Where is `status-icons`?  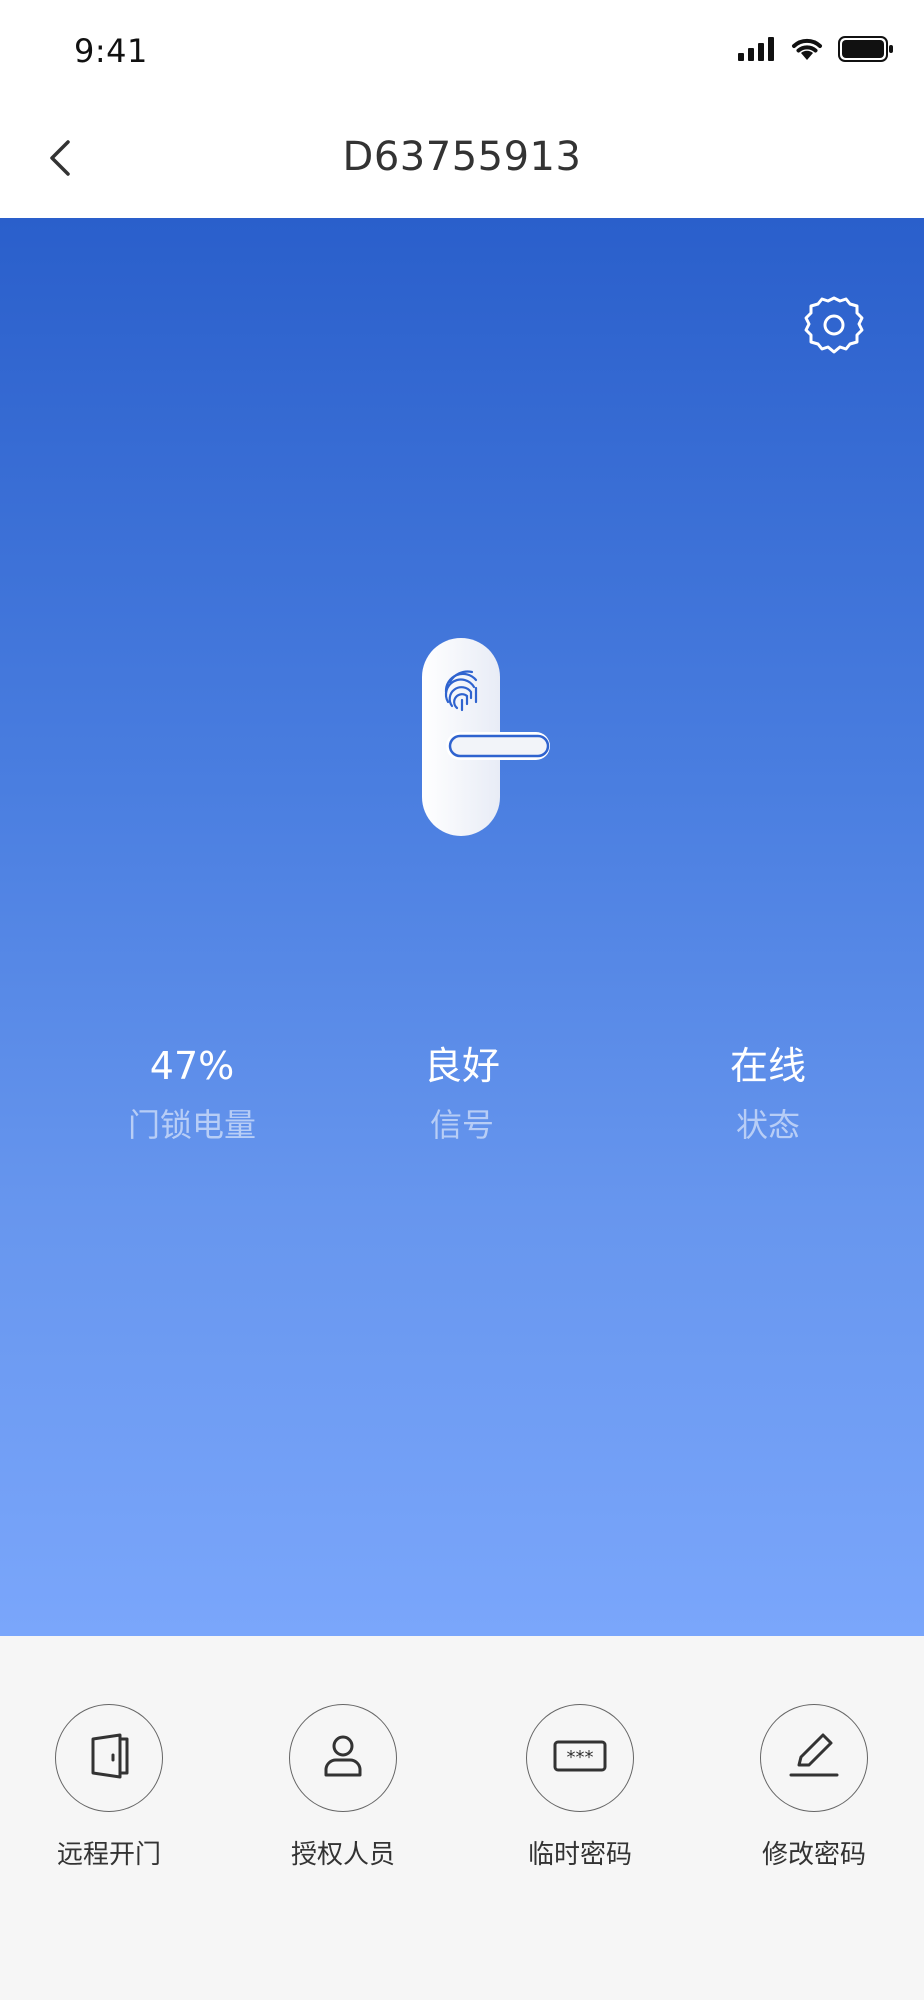
status-icons is located at coordinates (816, 51).